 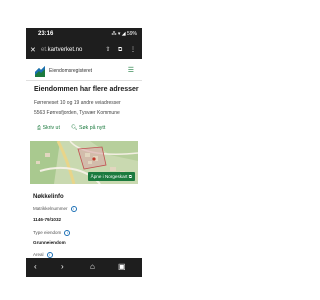 What do you see at coordinates (44, 50) in the screenshot?
I see `url-prefix: et.` at bounding box center [44, 50].